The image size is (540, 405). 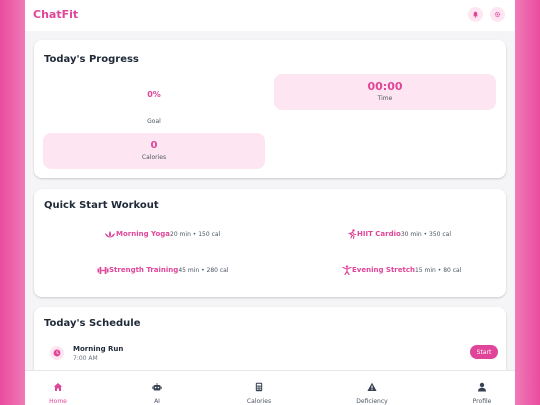 What do you see at coordinates (110, 234) in the screenshot?
I see `lotus-icon` at bounding box center [110, 234].